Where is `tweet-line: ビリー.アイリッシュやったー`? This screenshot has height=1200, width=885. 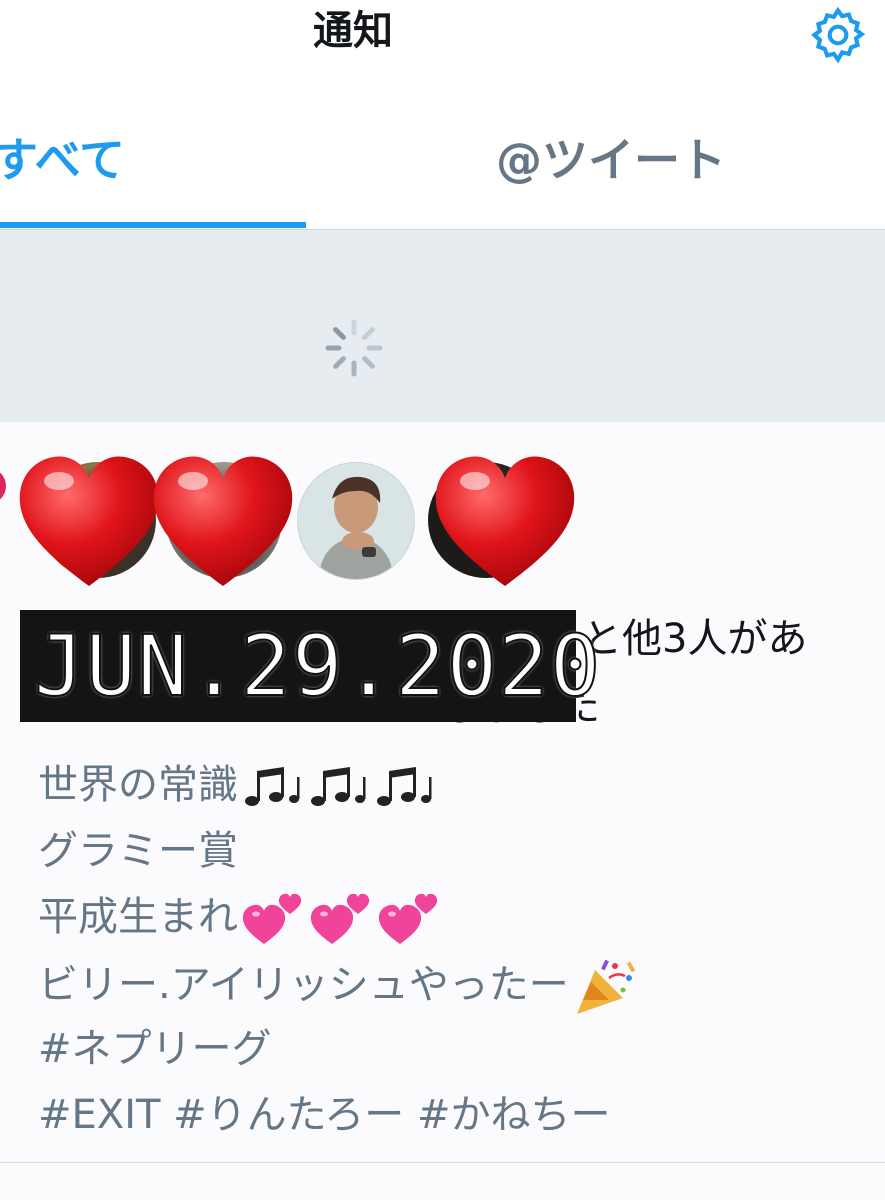
tweet-line: ビリー.アイリッシュやったー is located at coordinates (337, 987).